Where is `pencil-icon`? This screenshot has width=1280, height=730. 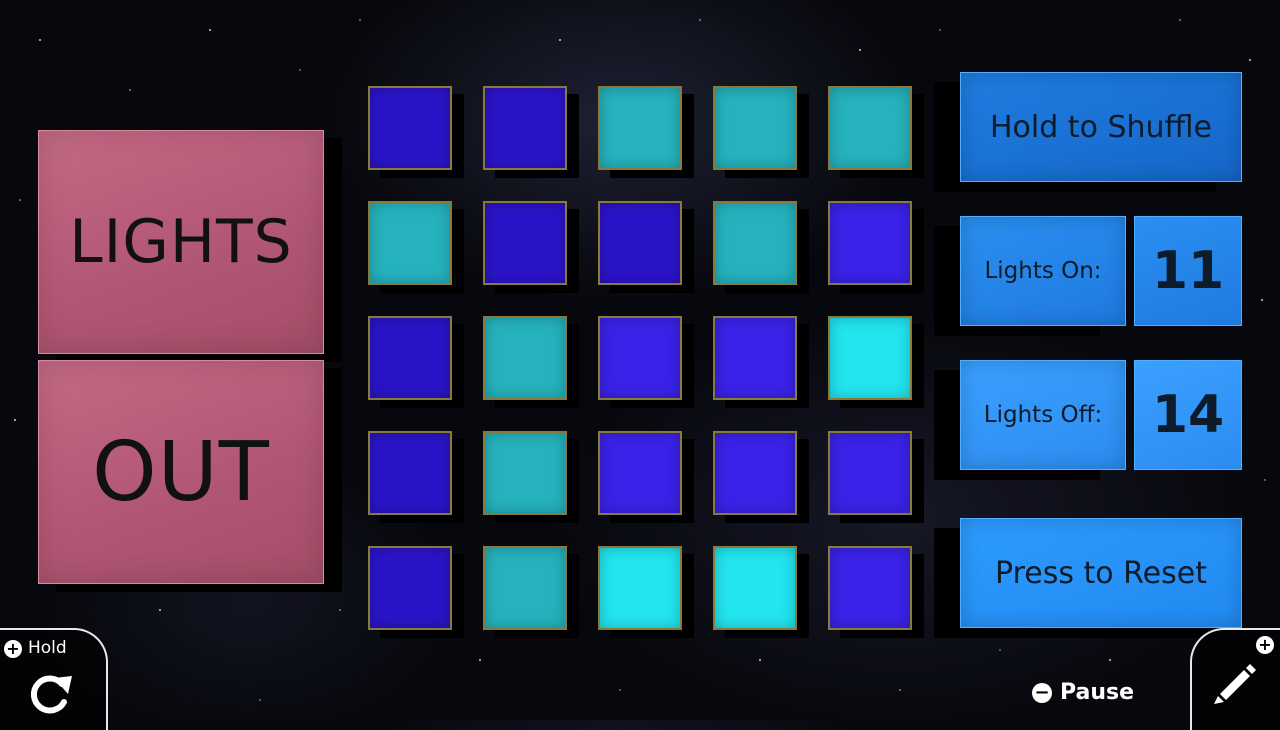 pencil-icon is located at coordinates (1235, 684).